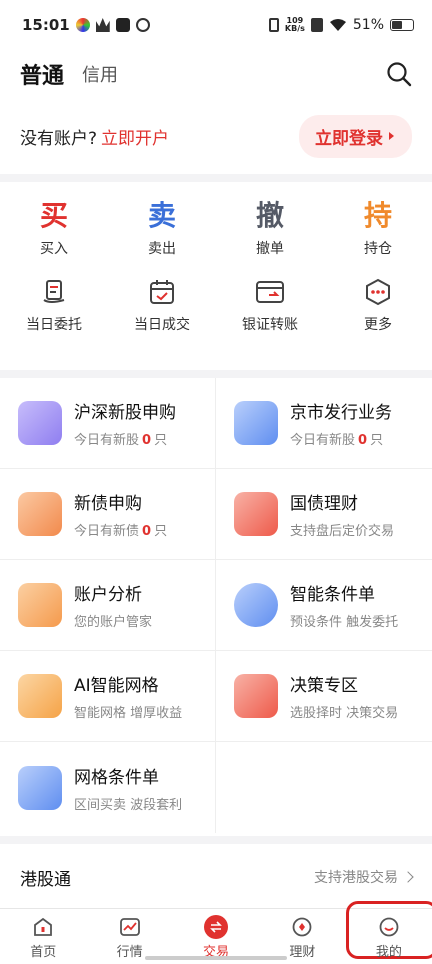 The image size is (432, 964). What do you see at coordinates (256, 423) in the screenshot?
I see `bar-calendar-icon` at bounding box center [256, 423].